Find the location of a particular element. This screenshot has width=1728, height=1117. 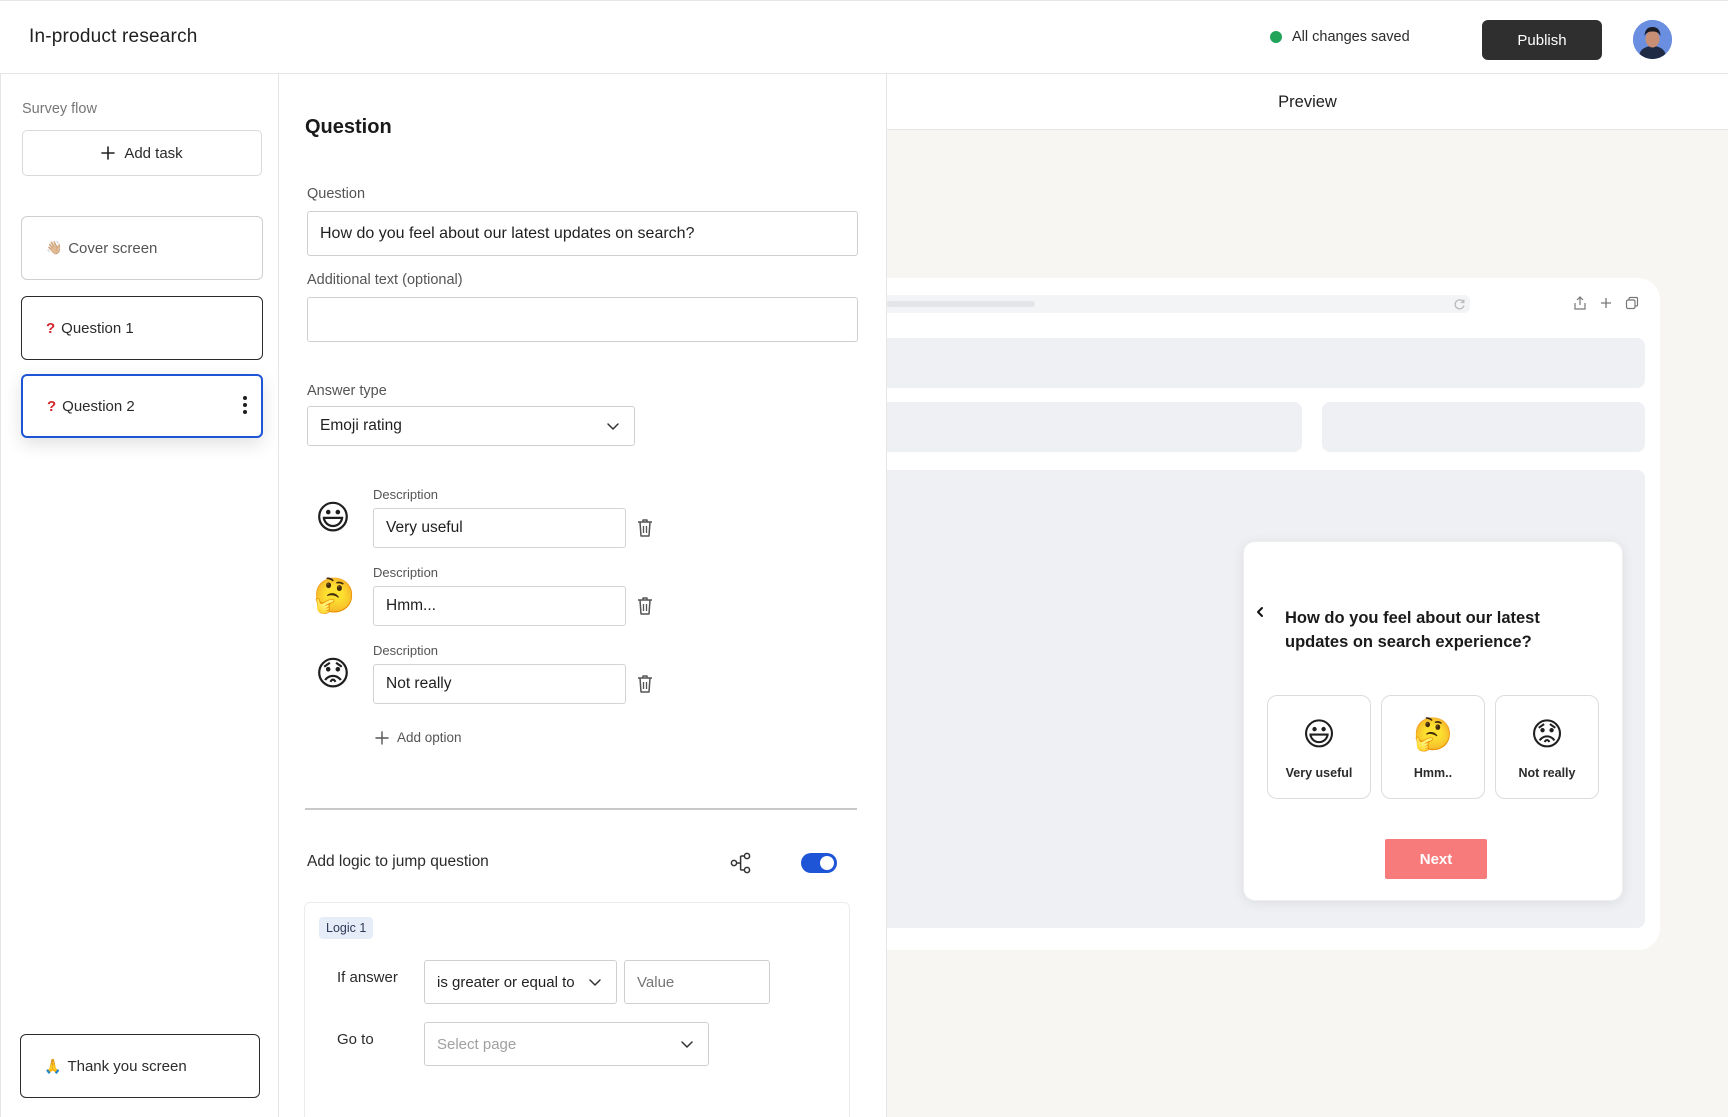

sidebar-heading: Survey flow is located at coordinates (59, 109).